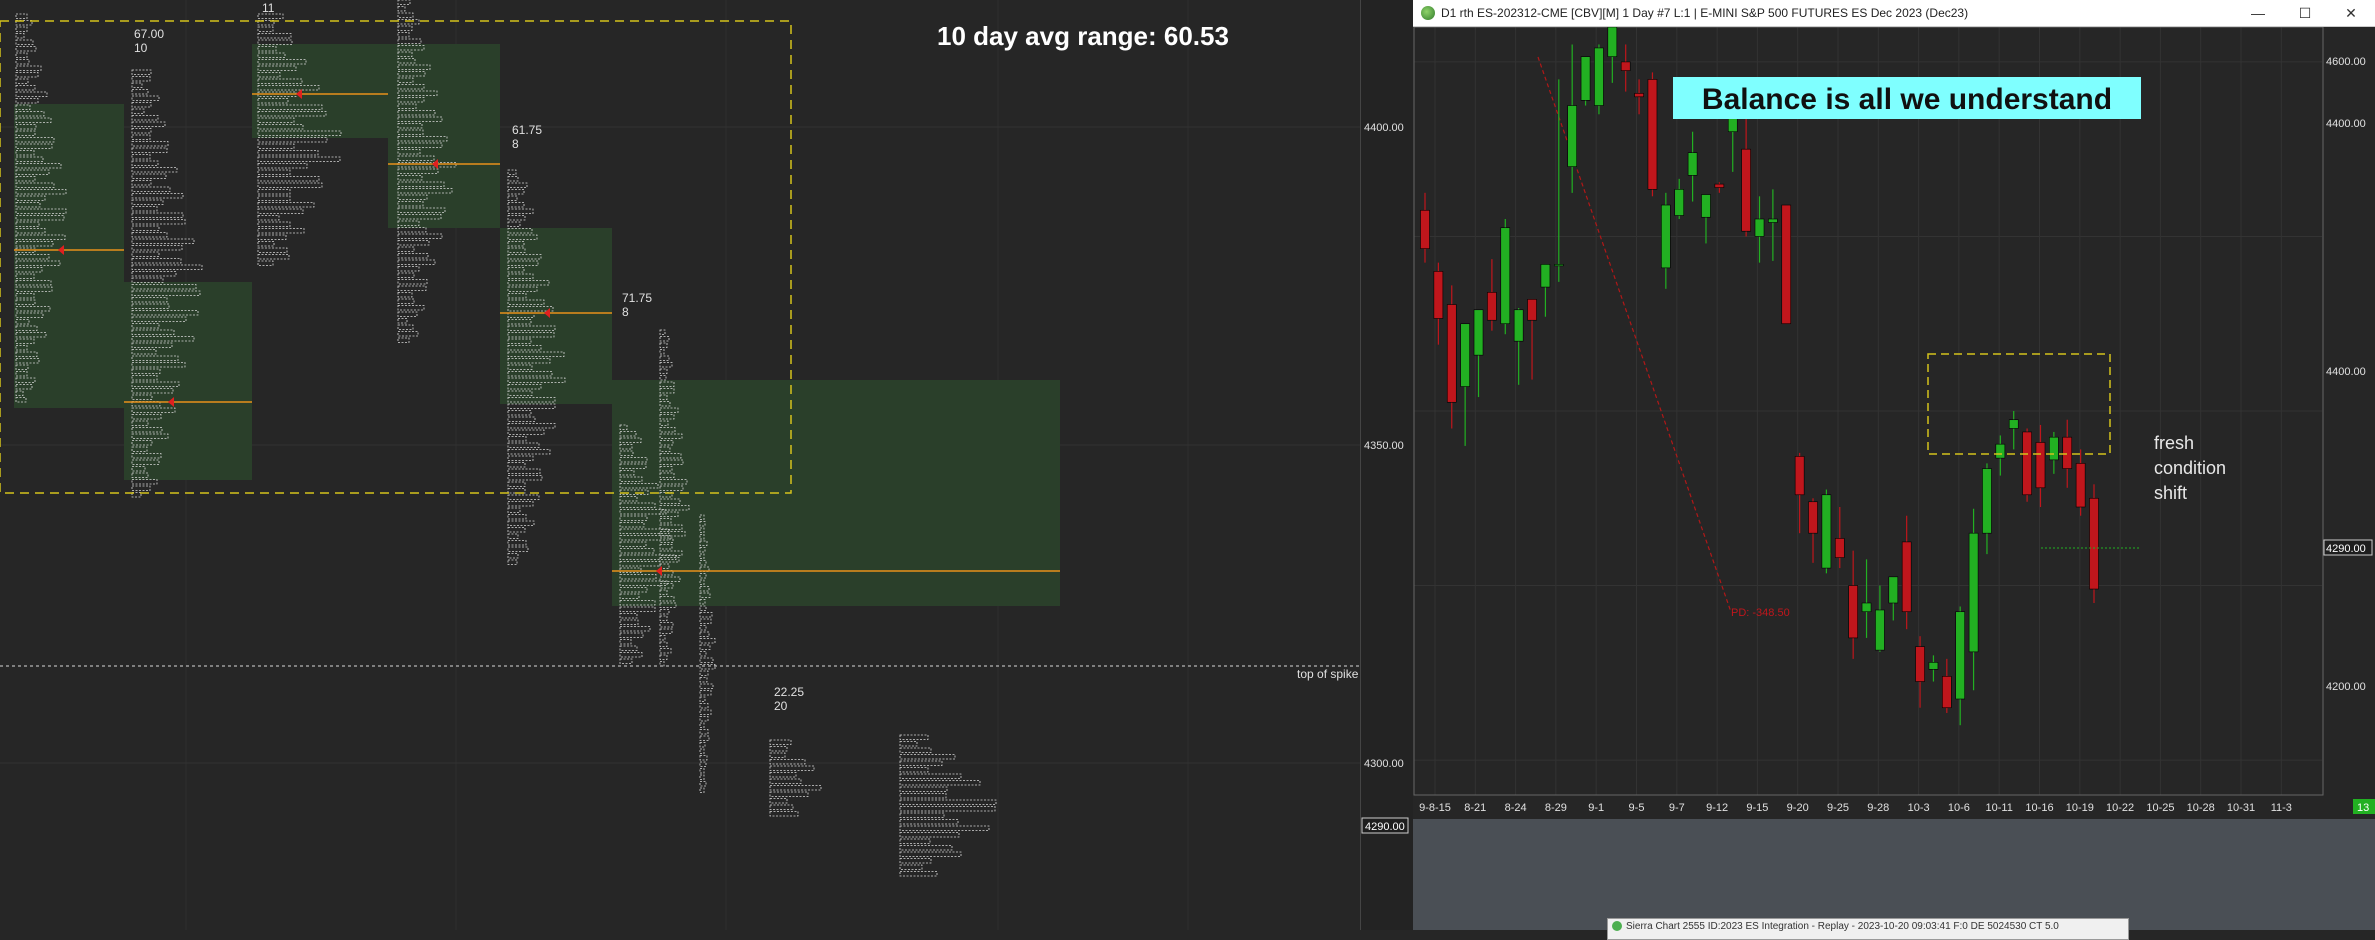  What do you see at coordinates (1428, 13) in the screenshot?
I see `globe-icon` at bounding box center [1428, 13].